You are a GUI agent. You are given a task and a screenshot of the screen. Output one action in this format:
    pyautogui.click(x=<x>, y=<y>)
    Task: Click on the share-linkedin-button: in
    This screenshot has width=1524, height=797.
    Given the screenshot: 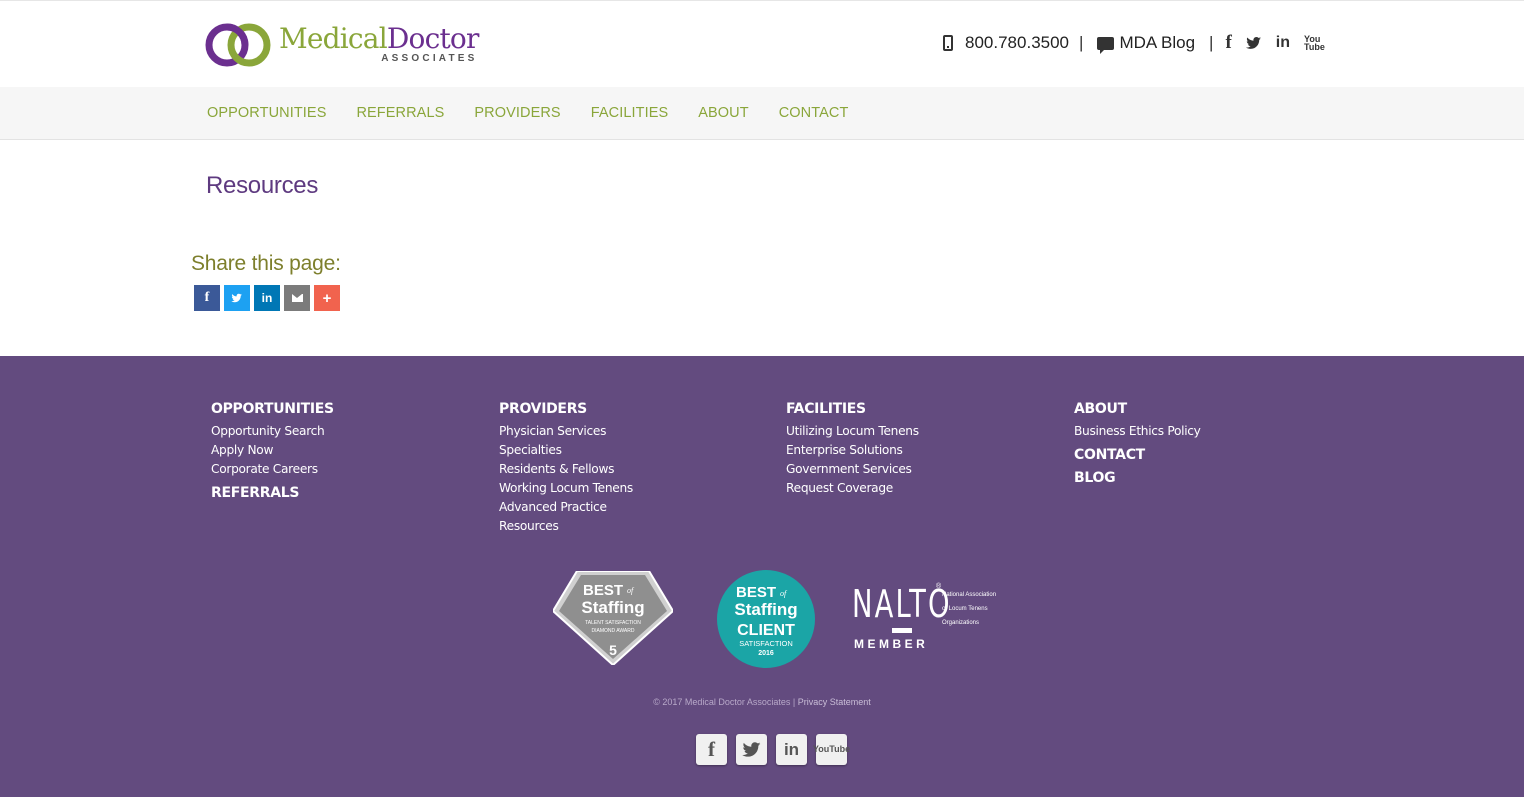 What is the action you would take?
    pyautogui.click(x=267, y=298)
    